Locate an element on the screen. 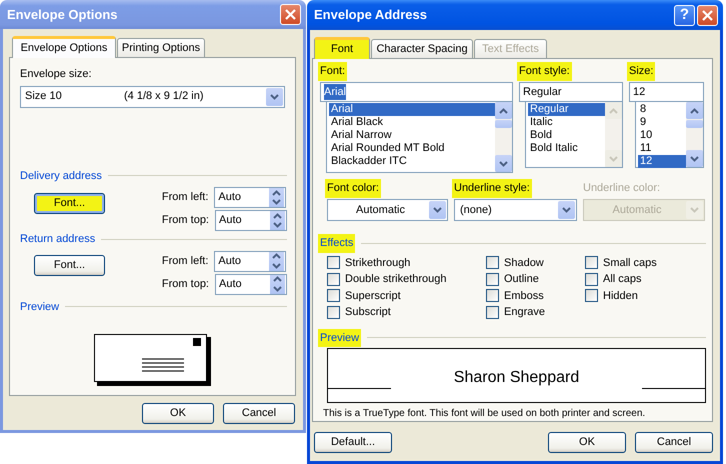 The image size is (726, 464). list-item: 9 is located at coordinates (662, 122).